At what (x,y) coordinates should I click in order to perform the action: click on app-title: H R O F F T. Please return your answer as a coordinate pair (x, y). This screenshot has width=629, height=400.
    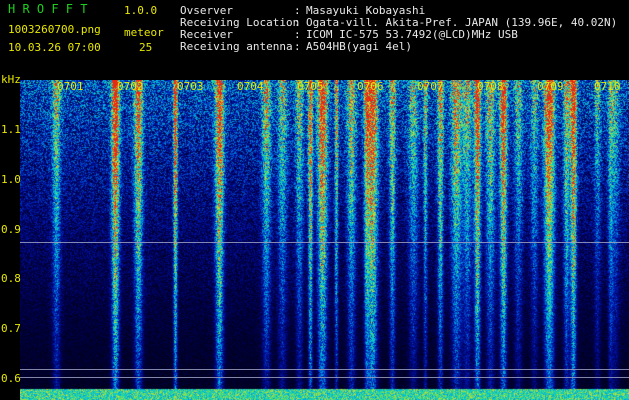
    Looking at the image, I should click on (48, 9).